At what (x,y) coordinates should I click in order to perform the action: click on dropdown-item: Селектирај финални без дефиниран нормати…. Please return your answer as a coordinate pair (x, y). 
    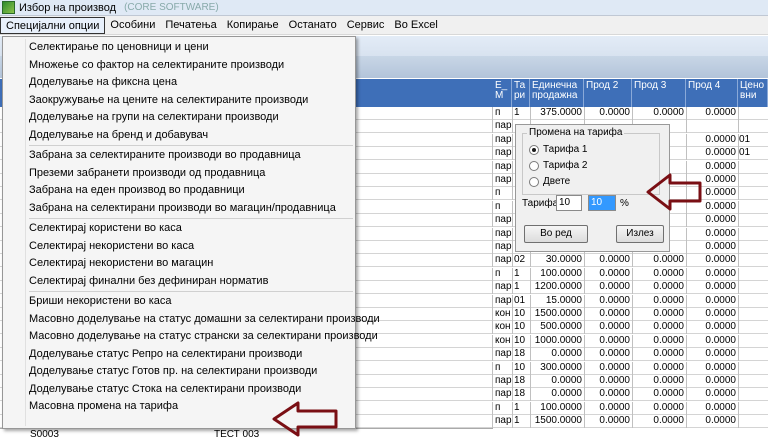
    Looking at the image, I should click on (179, 282).